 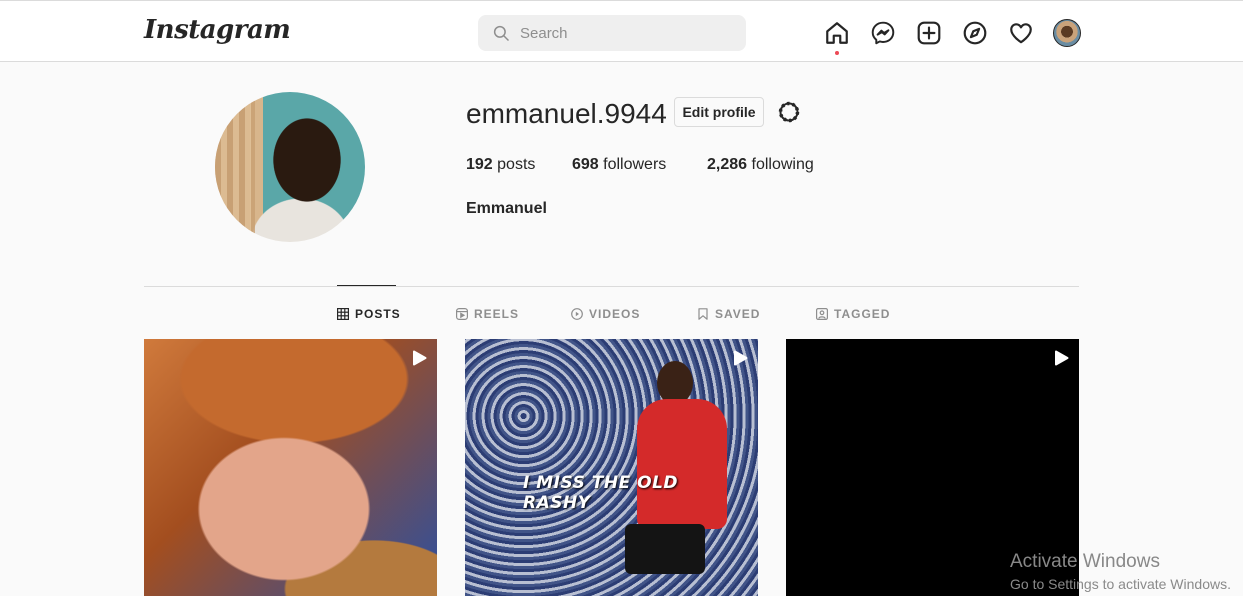 I want to click on tab-reels-label: REELS, so click(x=497, y=314).